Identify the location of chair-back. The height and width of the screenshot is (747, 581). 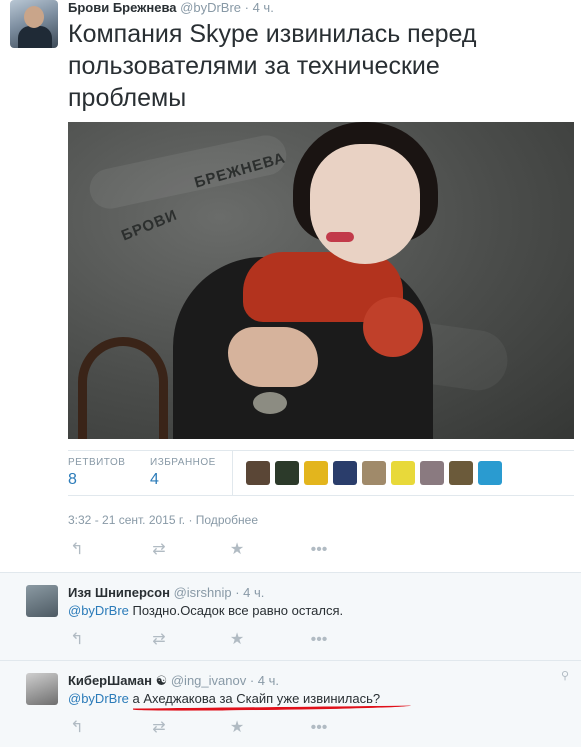
(123, 388).